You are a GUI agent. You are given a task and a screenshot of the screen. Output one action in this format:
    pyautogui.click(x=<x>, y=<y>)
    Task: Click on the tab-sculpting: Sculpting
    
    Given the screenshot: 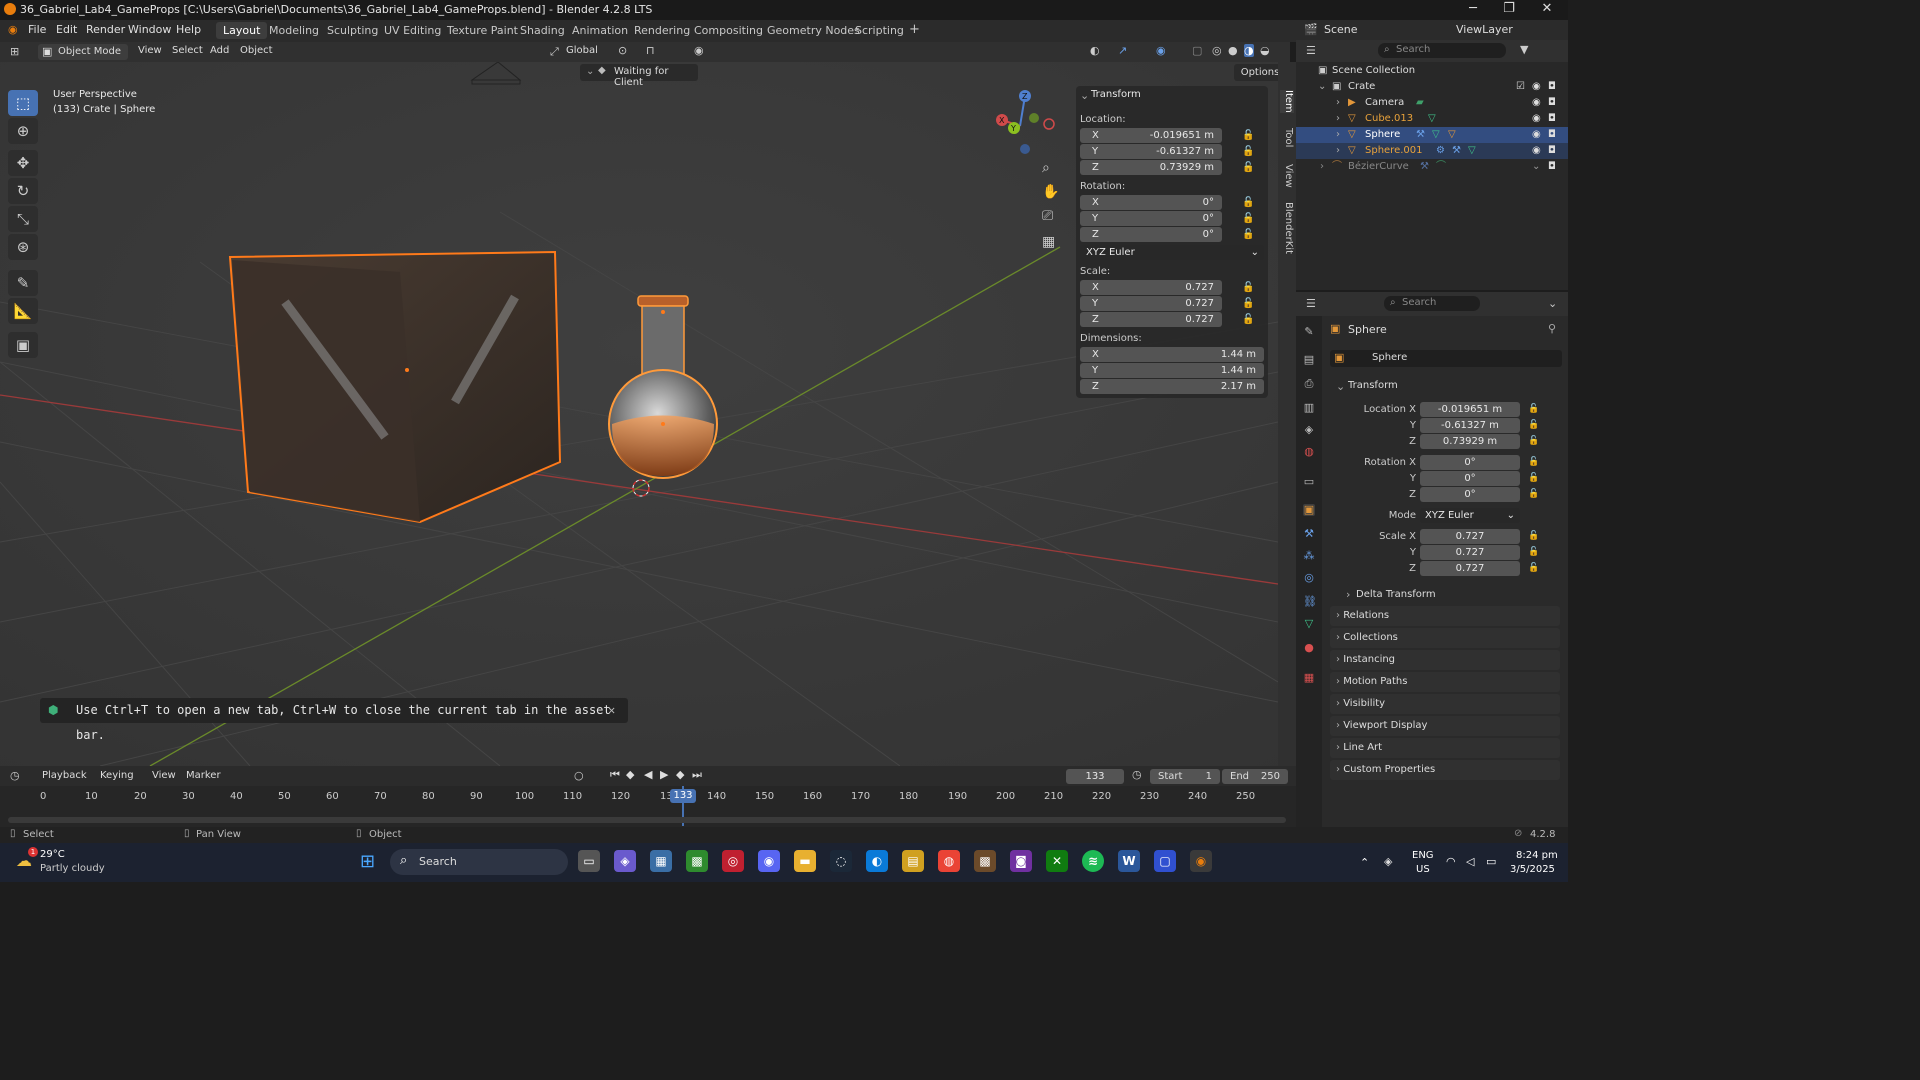 What is the action you would take?
    pyautogui.click(x=352, y=30)
    